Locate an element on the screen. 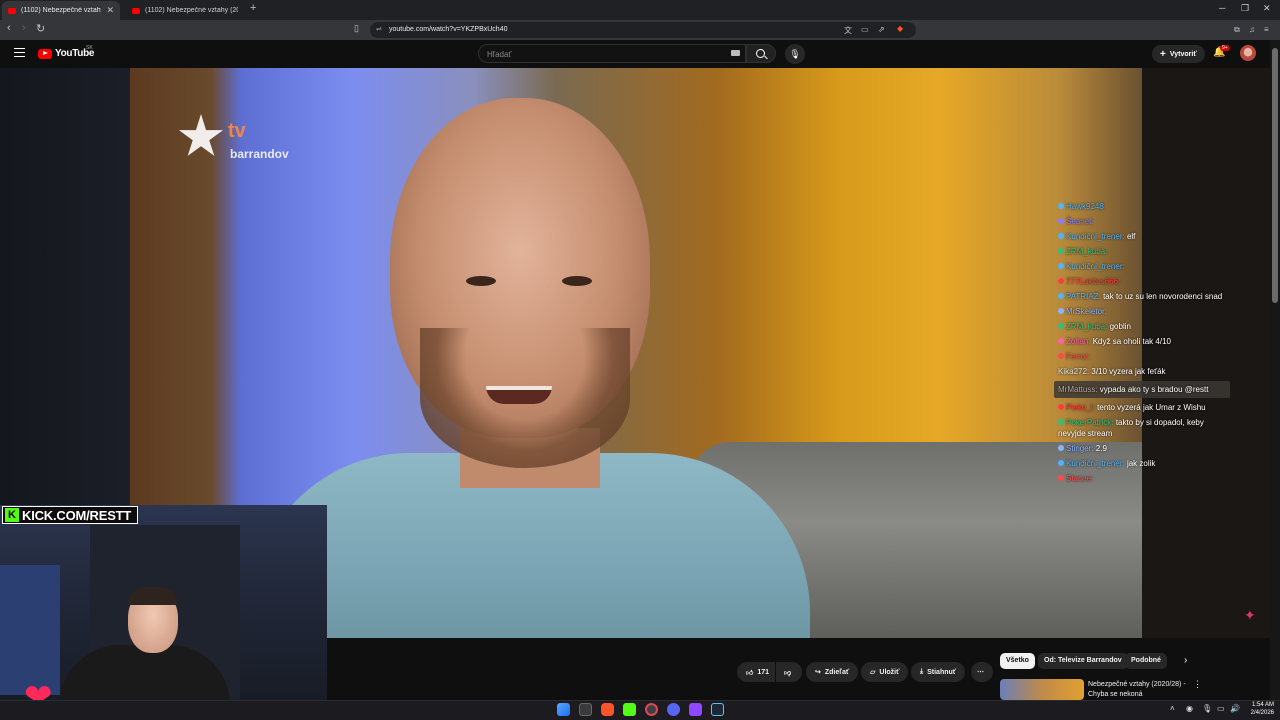 The image size is (1280, 720). url-field: ⇌ youtube.com/watch?v=YKZPBxUch40 is located at coordinates (643, 30).